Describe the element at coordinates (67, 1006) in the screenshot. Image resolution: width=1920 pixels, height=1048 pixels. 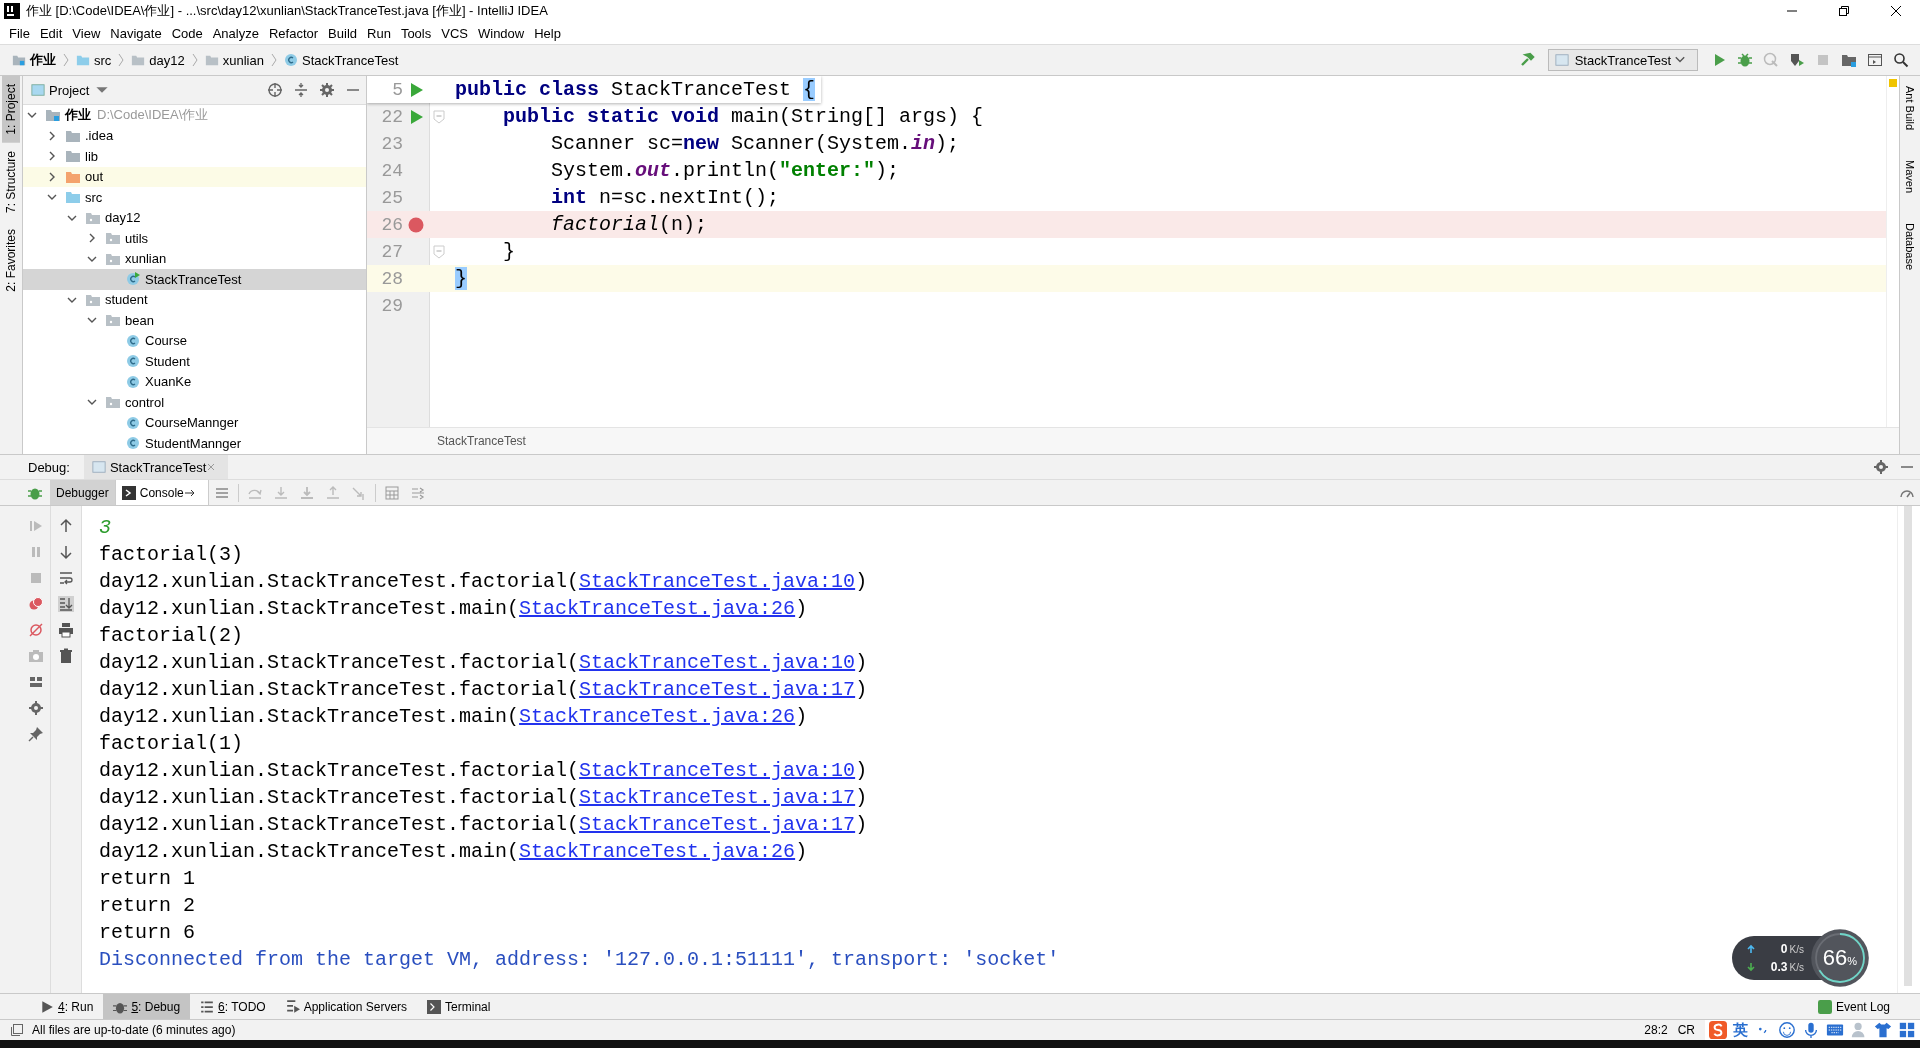
I see `tool-window-tab: 4: Run` at that location.